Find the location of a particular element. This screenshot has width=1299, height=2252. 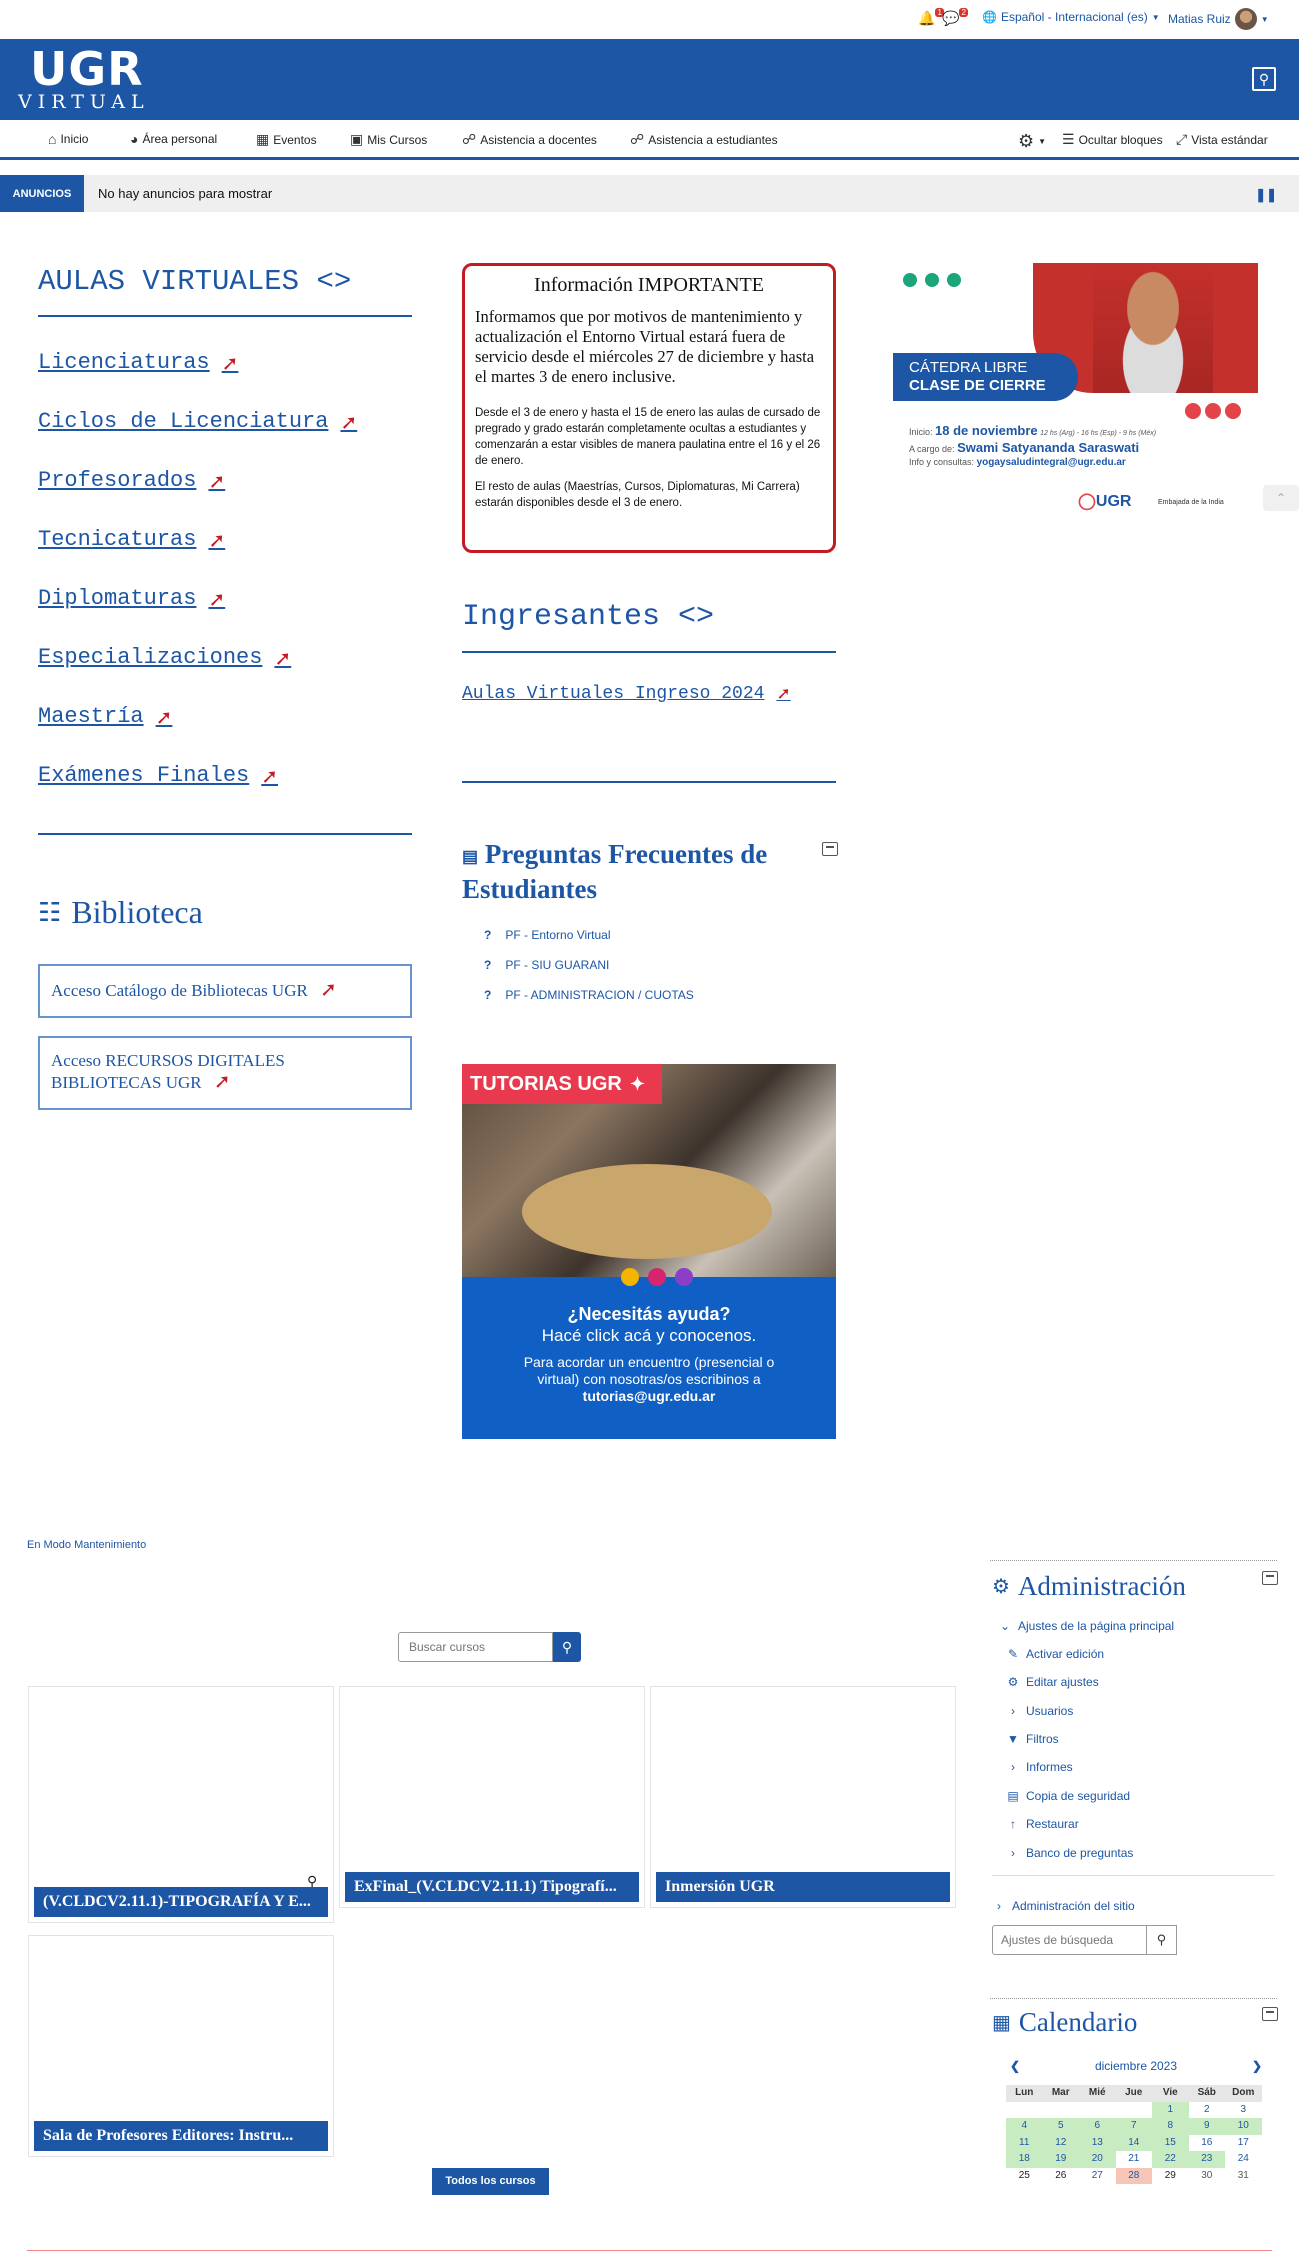

chevron-left-icon: ❮ is located at coordinates (1015, 2066).